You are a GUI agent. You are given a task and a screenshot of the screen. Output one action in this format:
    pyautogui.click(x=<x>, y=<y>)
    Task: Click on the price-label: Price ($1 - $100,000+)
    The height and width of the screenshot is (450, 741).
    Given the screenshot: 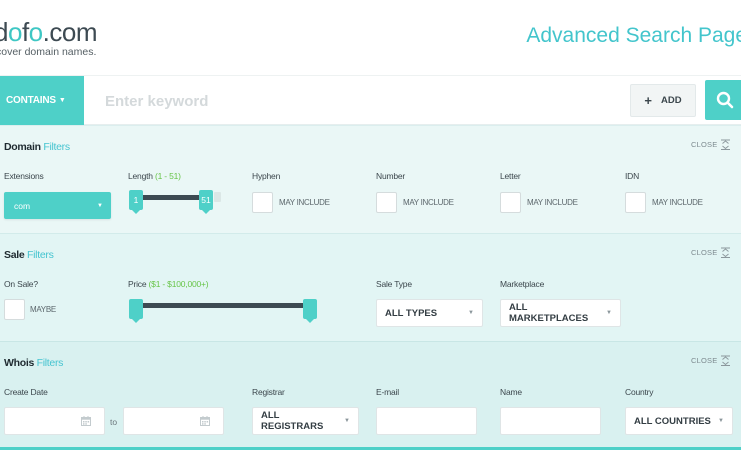 What is the action you would take?
    pyautogui.click(x=168, y=284)
    